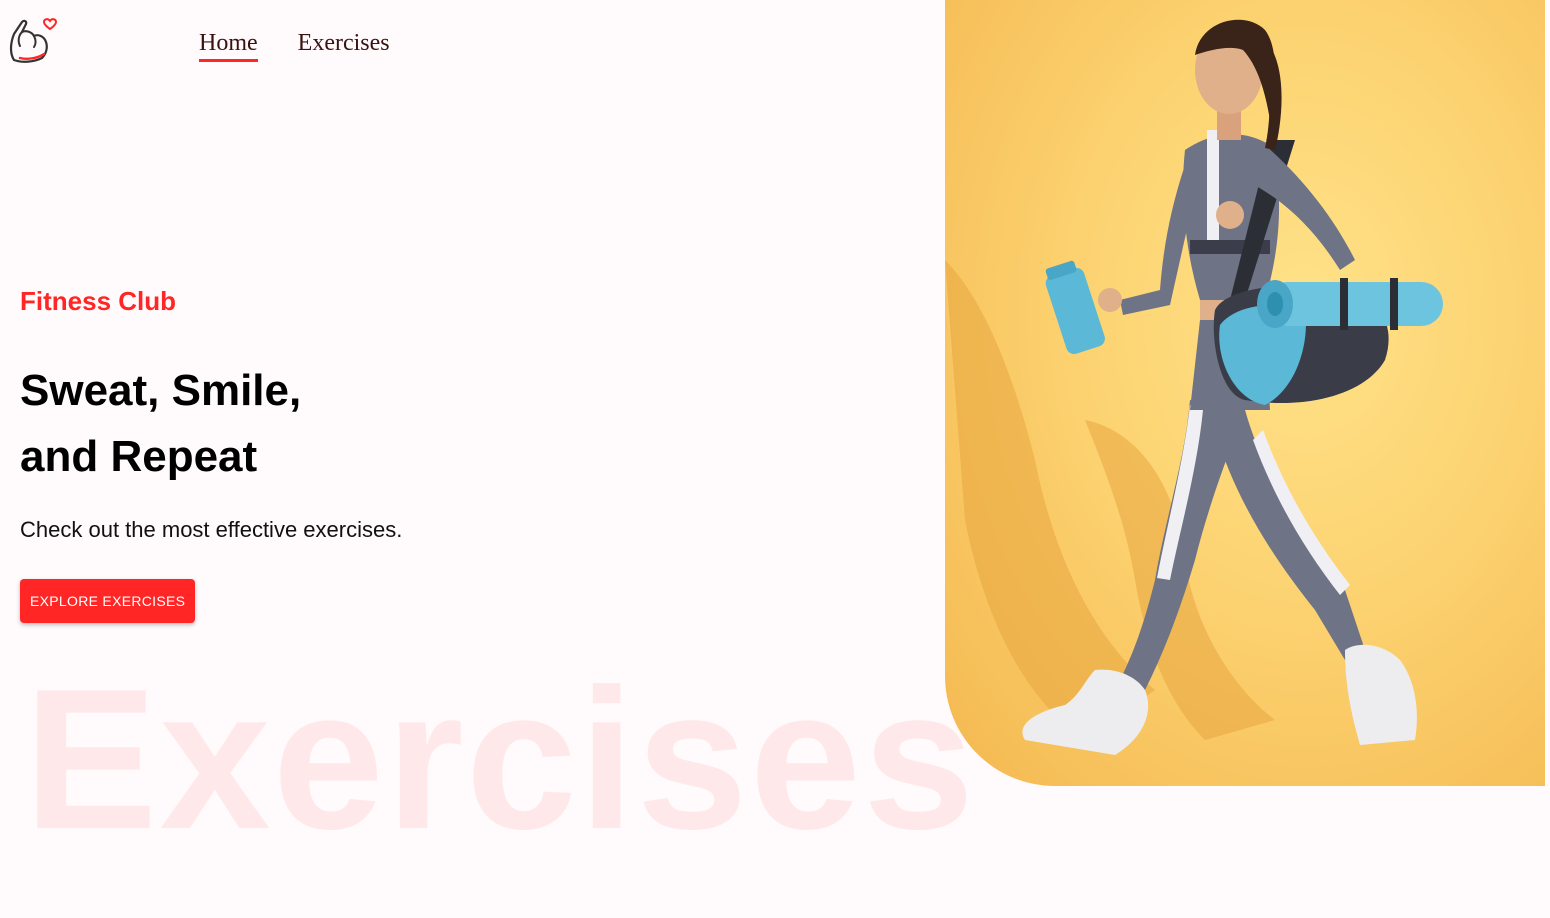 This screenshot has width=1550, height=918. I want to click on hero-headline-line-1: Sweat, Smile,, so click(161, 390).